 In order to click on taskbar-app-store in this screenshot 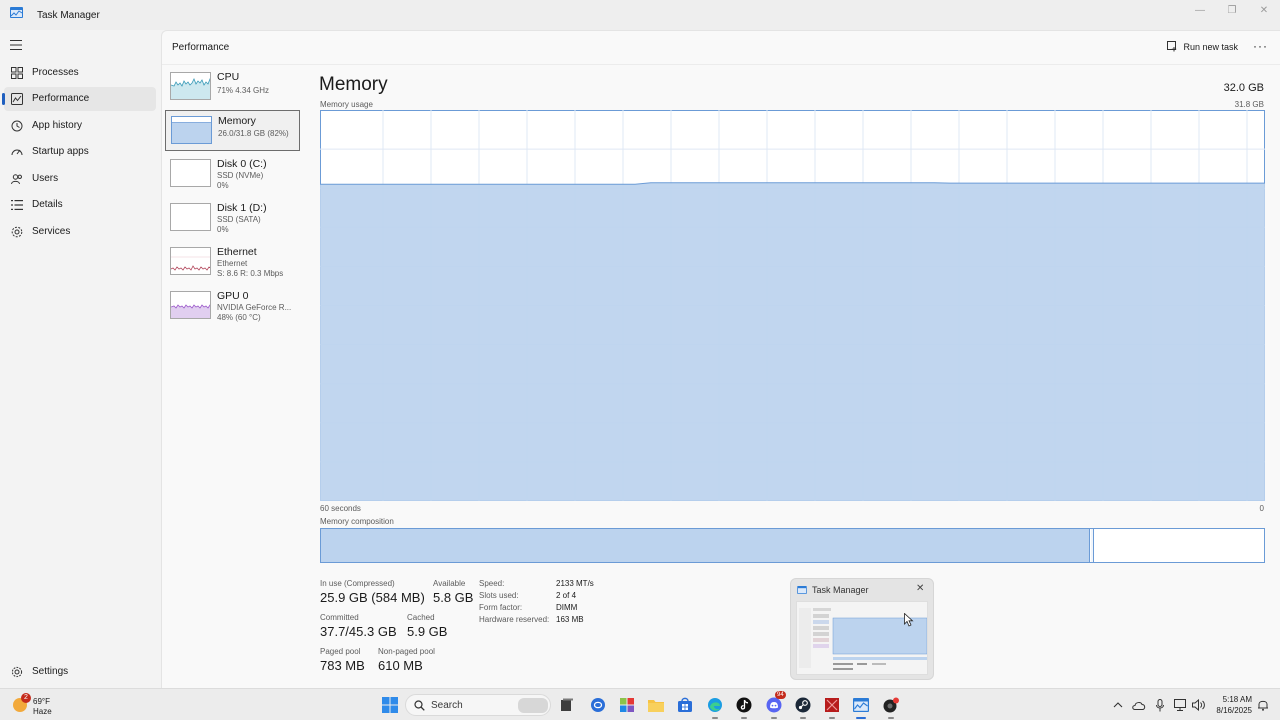, I will do `click(627, 705)`.